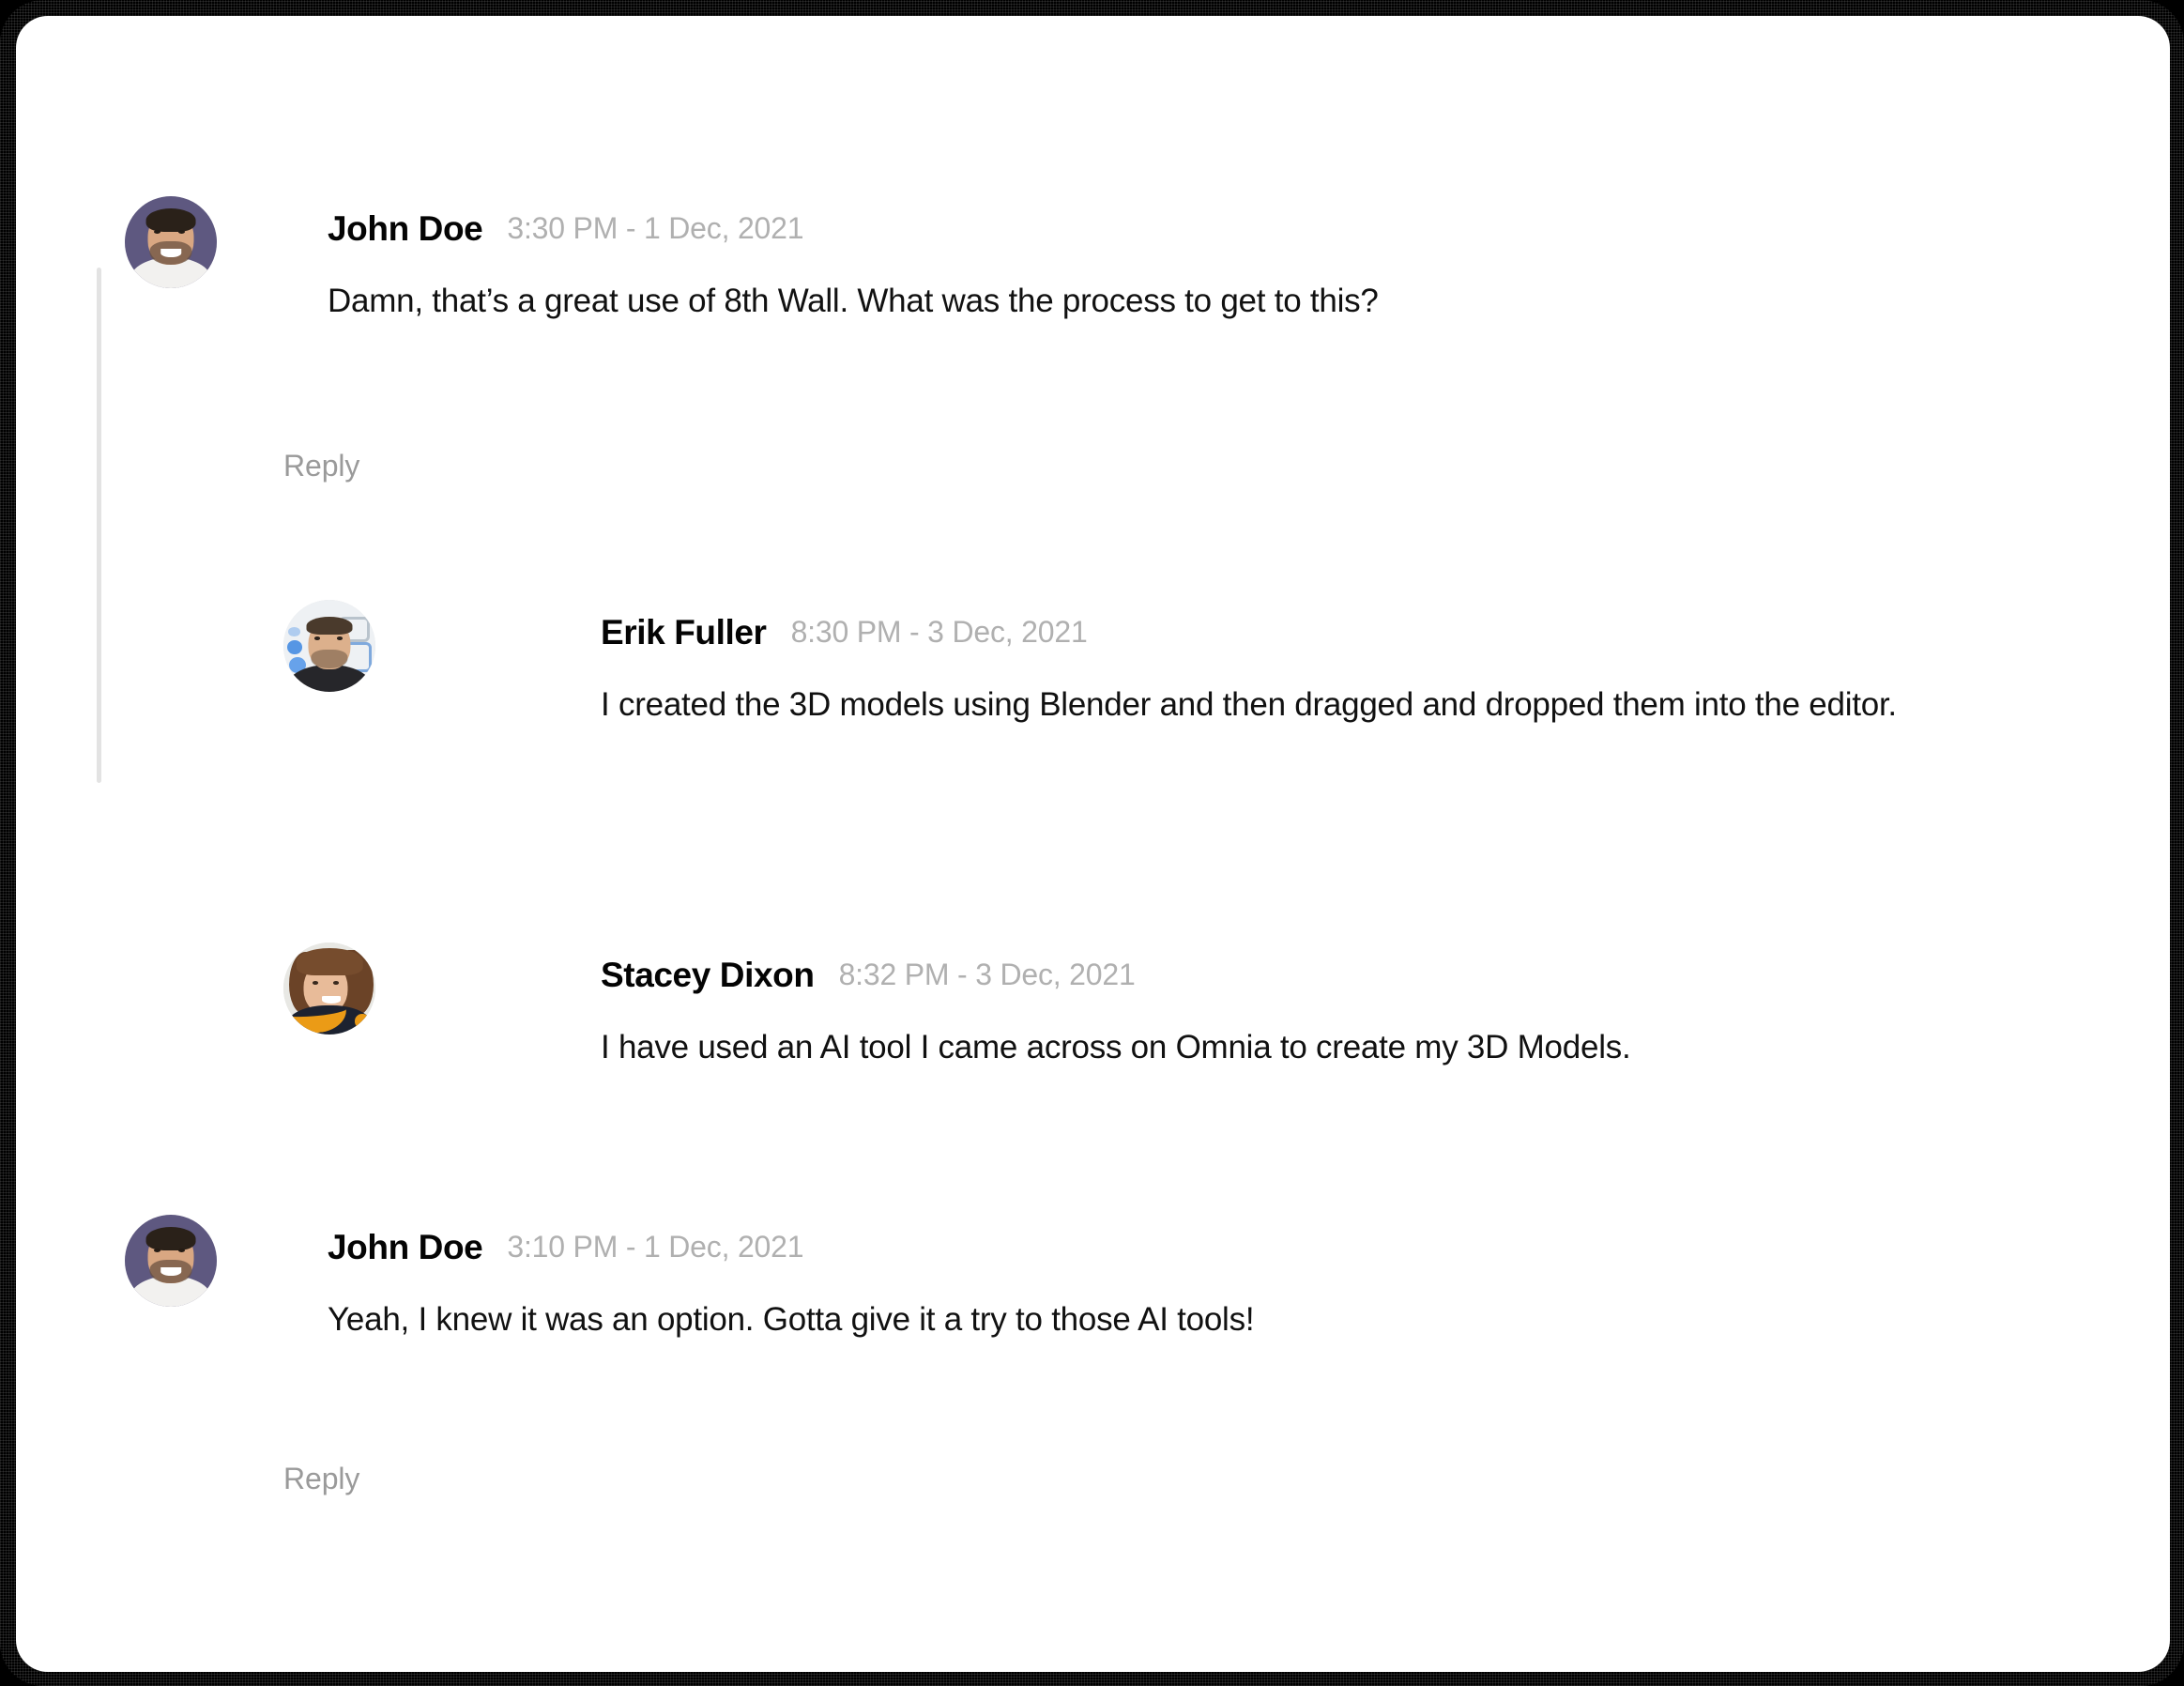 The image size is (2184, 1686). I want to click on timestamp: 8:30 PM - 3 Dec, 2021, so click(939, 632).